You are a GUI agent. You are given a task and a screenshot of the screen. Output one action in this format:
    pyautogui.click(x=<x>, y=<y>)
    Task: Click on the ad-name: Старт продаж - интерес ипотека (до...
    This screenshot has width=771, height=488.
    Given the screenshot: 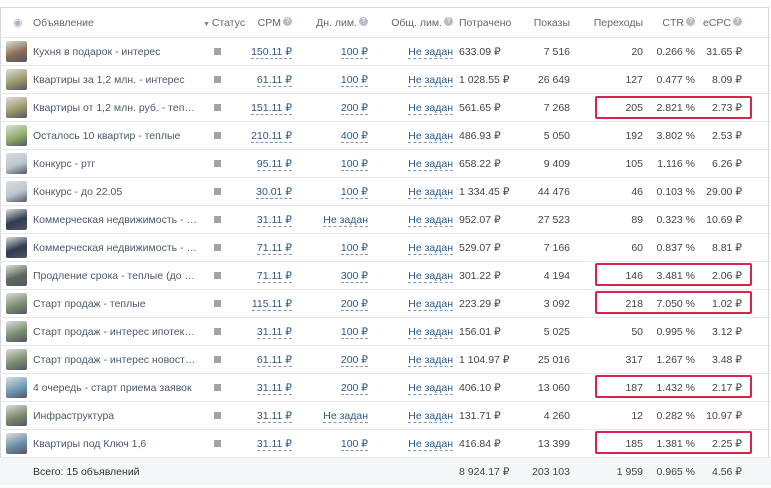 What is the action you would take?
    pyautogui.click(x=115, y=331)
    